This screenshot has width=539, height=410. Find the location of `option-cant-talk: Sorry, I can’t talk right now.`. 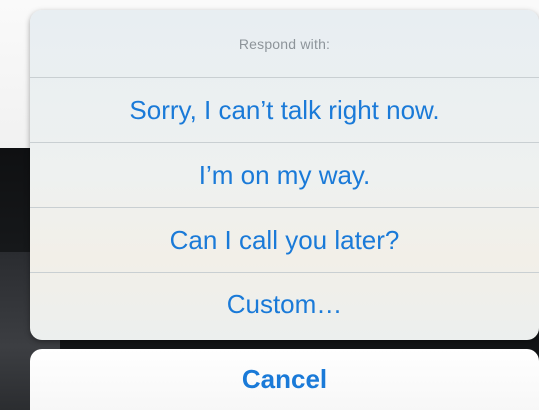

option-cant-talk: Sorry, I can’t talk right now. is located at coordinates (284, 110).